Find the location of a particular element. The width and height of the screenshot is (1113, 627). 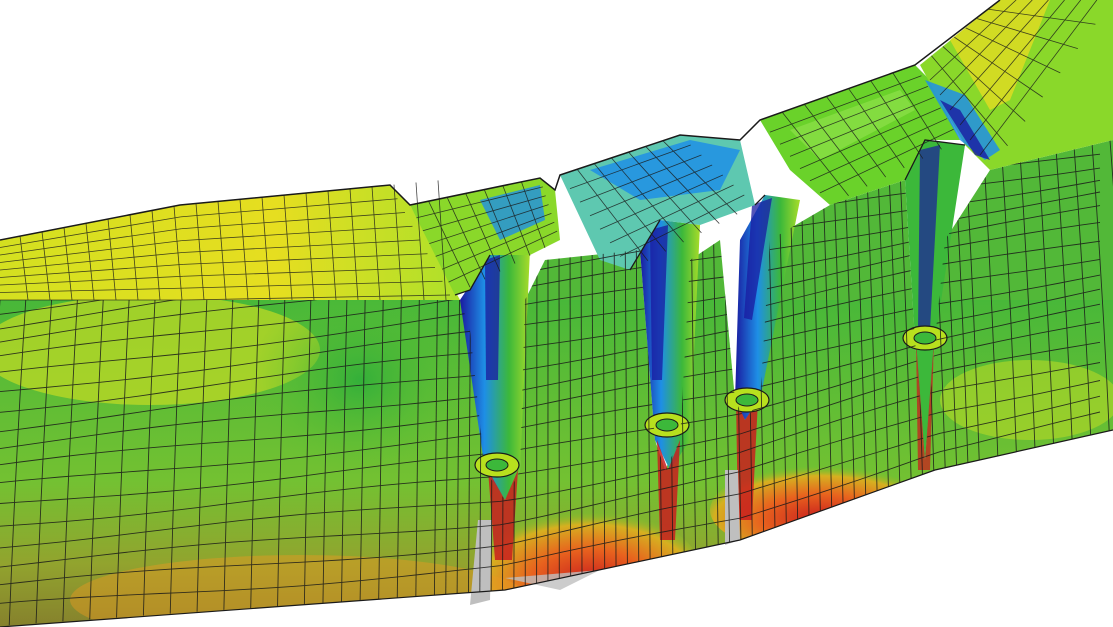

mesh-line is located at coordinates (570, 397).